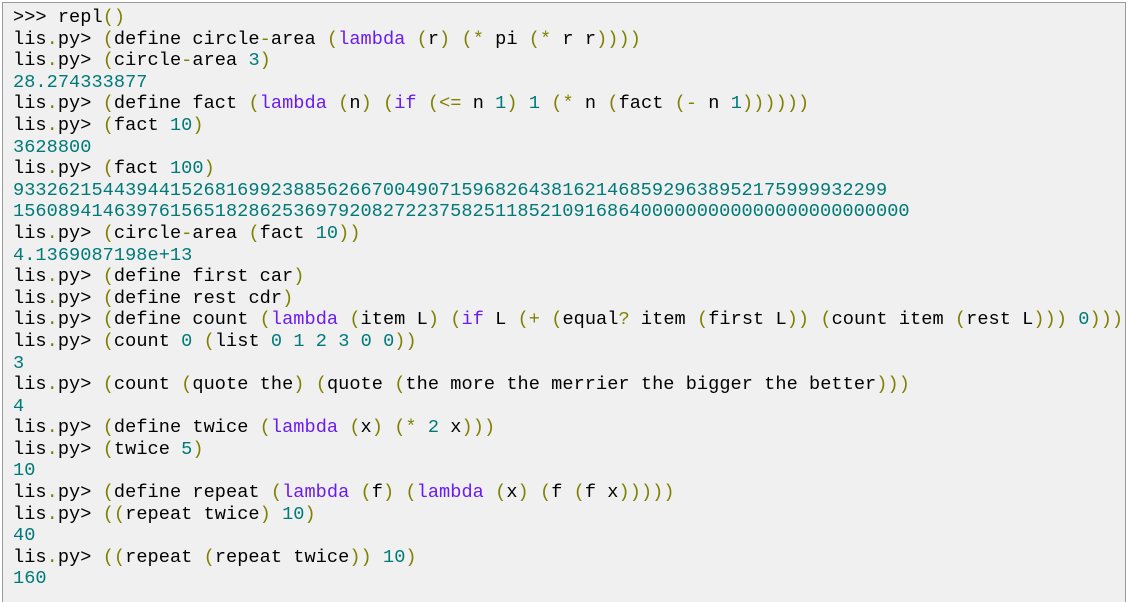 This screenshot has width=1138, height=602. What do you see at coordinates (569, 558) in the screenshot?
I see `input-line: lis.py> ((repeat (repeat twice)) 10)` at bounding box center [569, 558].